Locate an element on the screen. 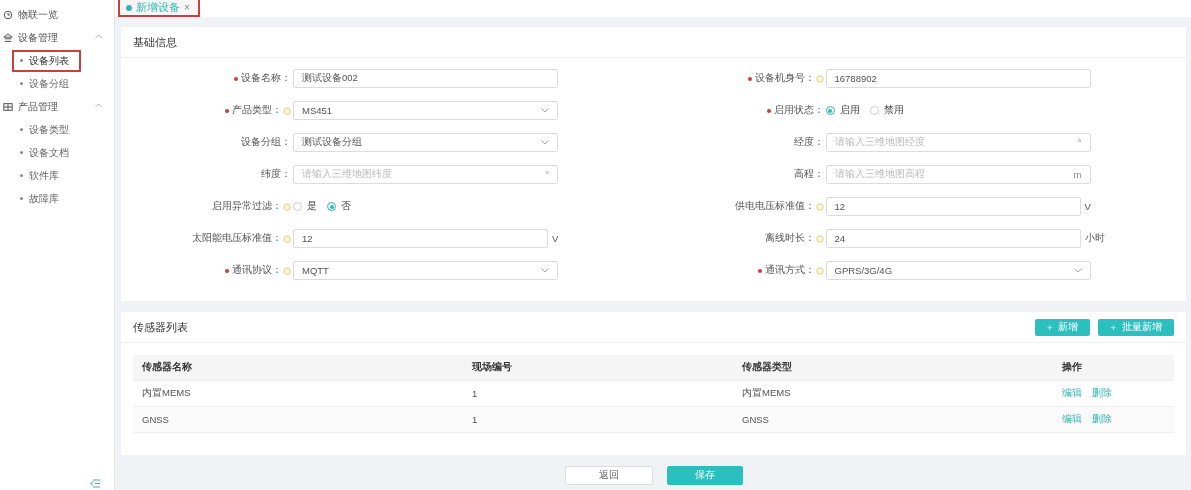  unit-label: 小时 is located at coordinates (1094, 238).